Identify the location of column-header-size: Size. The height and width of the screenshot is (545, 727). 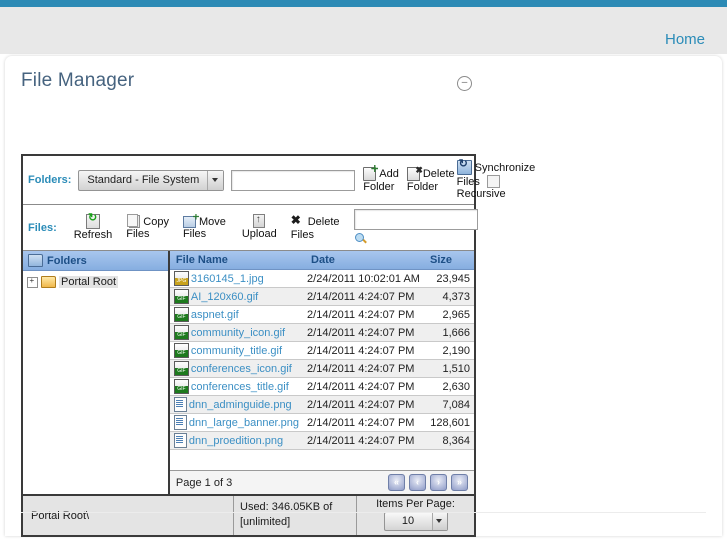
(448, 260).